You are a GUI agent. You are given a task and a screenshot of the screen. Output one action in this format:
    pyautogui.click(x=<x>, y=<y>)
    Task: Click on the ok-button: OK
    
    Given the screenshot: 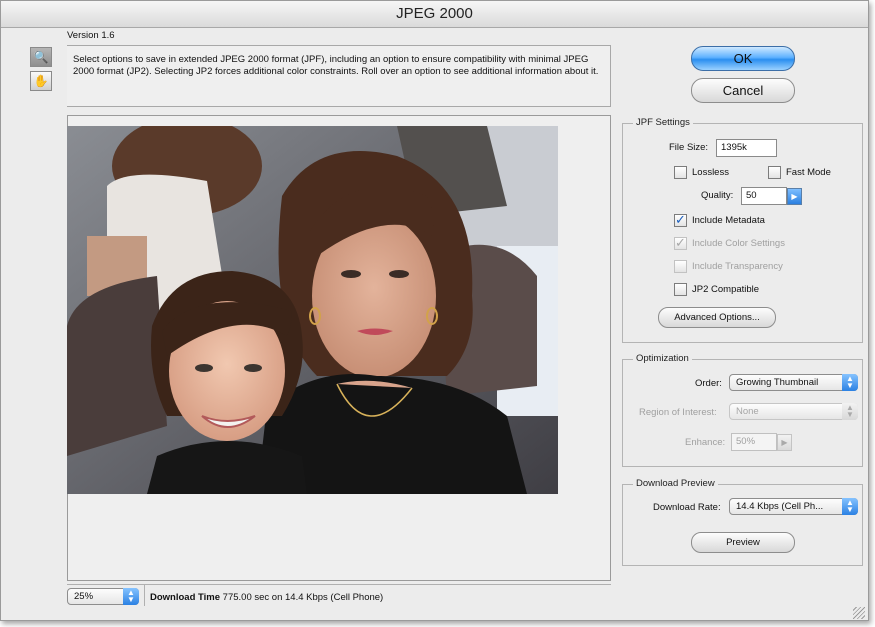 What is the action you would take?
    pyautogui.click(x=743, y=58)
    